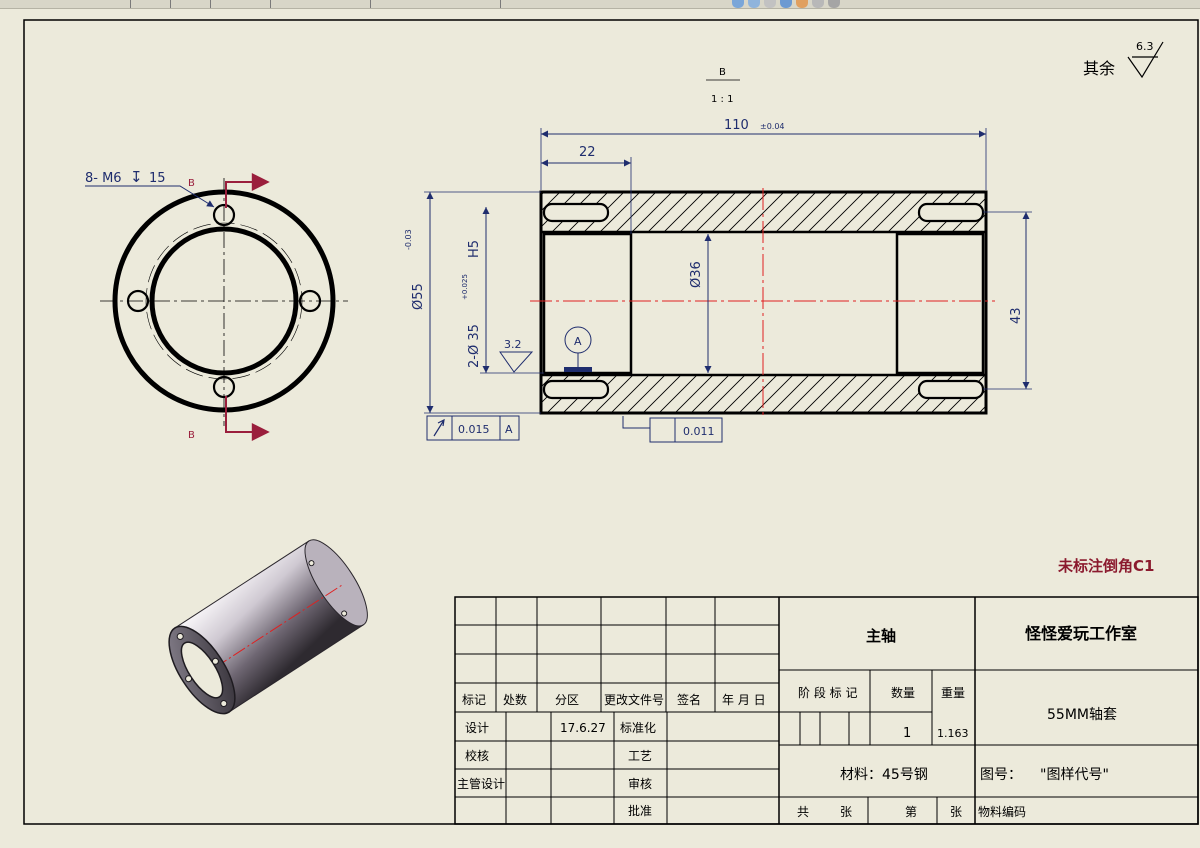 This screenshot has height=848, width=1200. I want to click on bore-roughness-value: 3.2, so click(513, 344).